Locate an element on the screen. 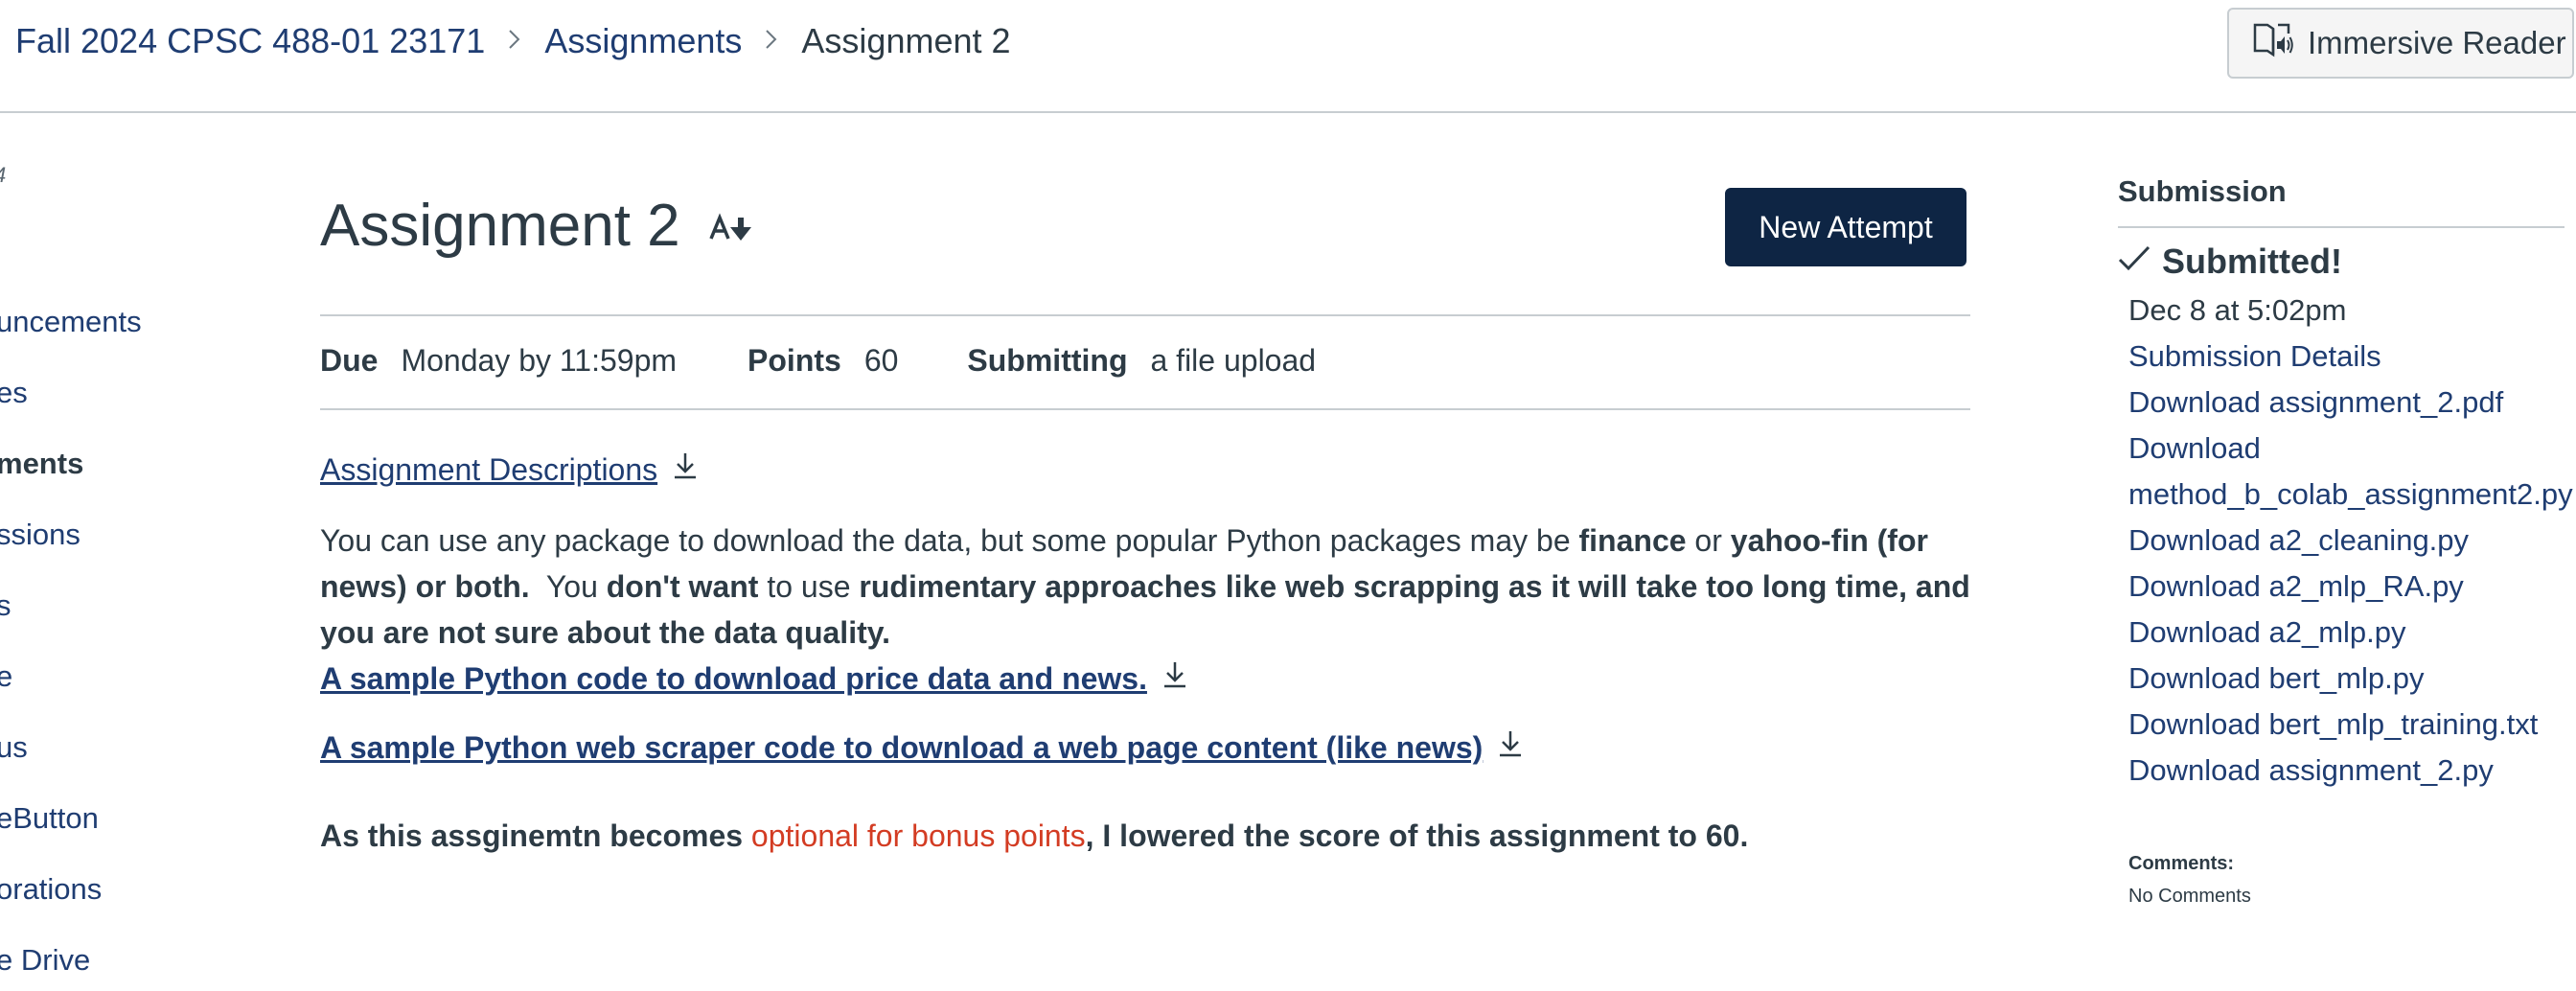 Image resolution: width=2576 pixels, height=991 pixels. download-file-link: Download is located at coordinates (2194, 448).